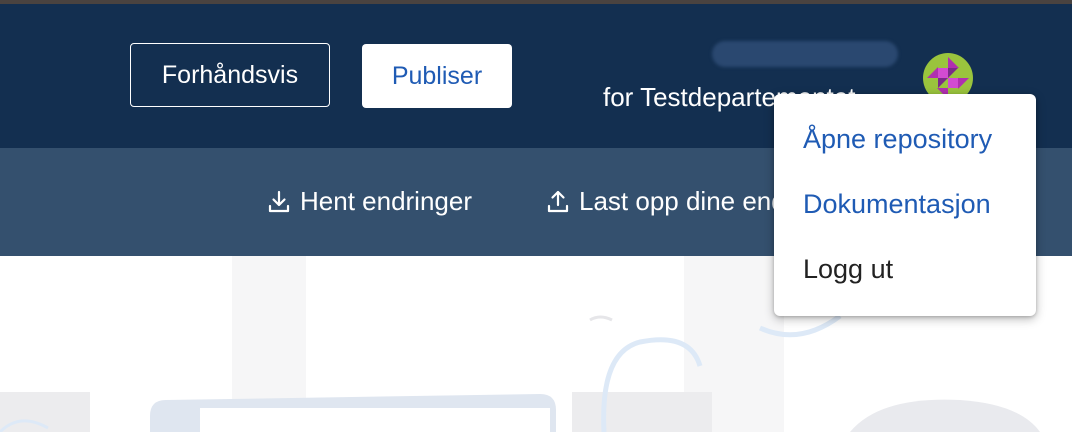 Image resolution: width=1072 pixels, height=432 pixels. Describe the element at coordinates (230, 75) in the screenshot. I see `preview-button: Forhåndsvis` at that location.